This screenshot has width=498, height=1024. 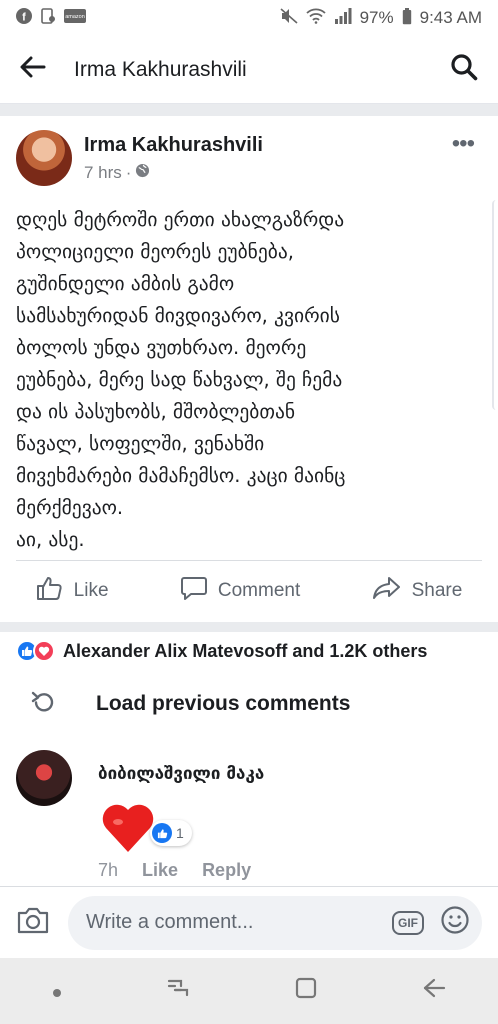 What do you see at coordinates (306, 991) in the screenshot?
I see `home-icon` at bounding box center [306, 991].